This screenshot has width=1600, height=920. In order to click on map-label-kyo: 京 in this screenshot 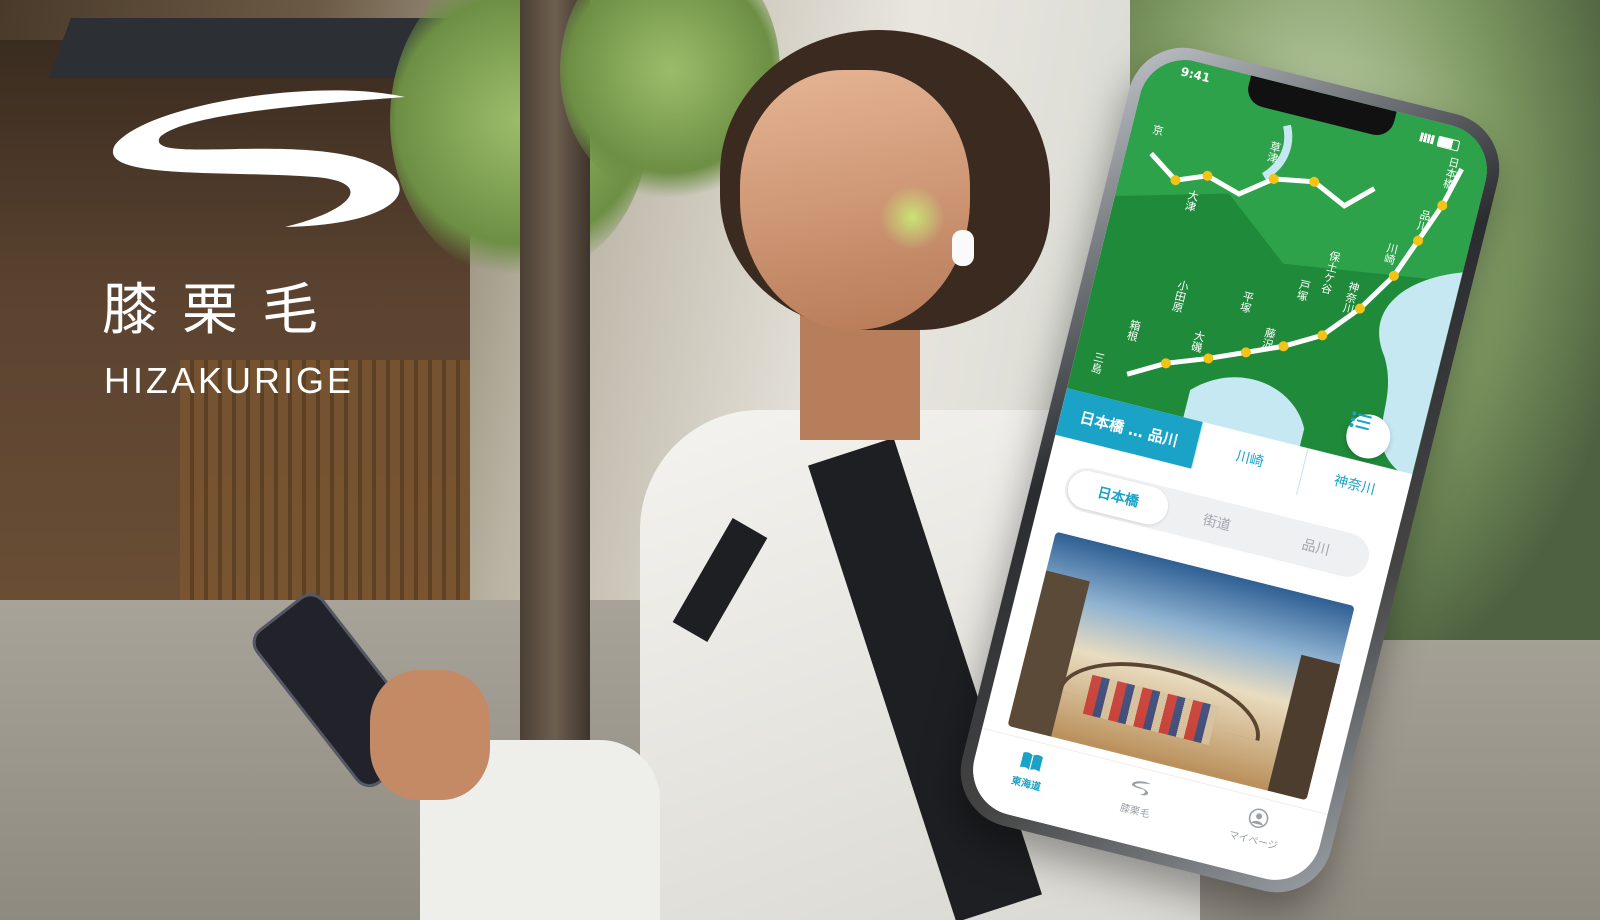, I will do `click(1157, 129)`.